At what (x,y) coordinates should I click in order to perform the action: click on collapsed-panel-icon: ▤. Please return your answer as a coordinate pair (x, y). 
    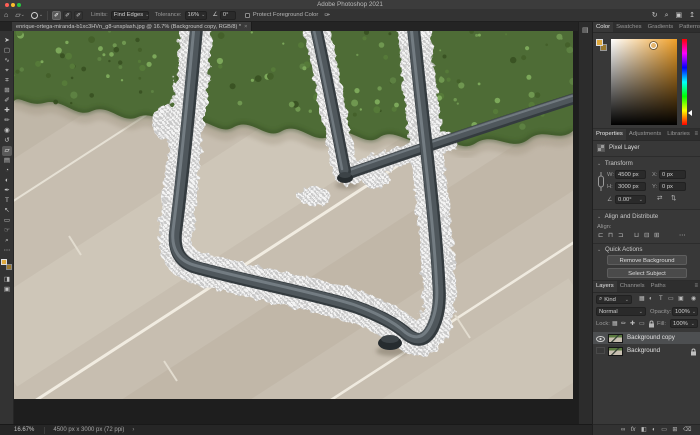
    Looking at the image, I should click on (585, 30).